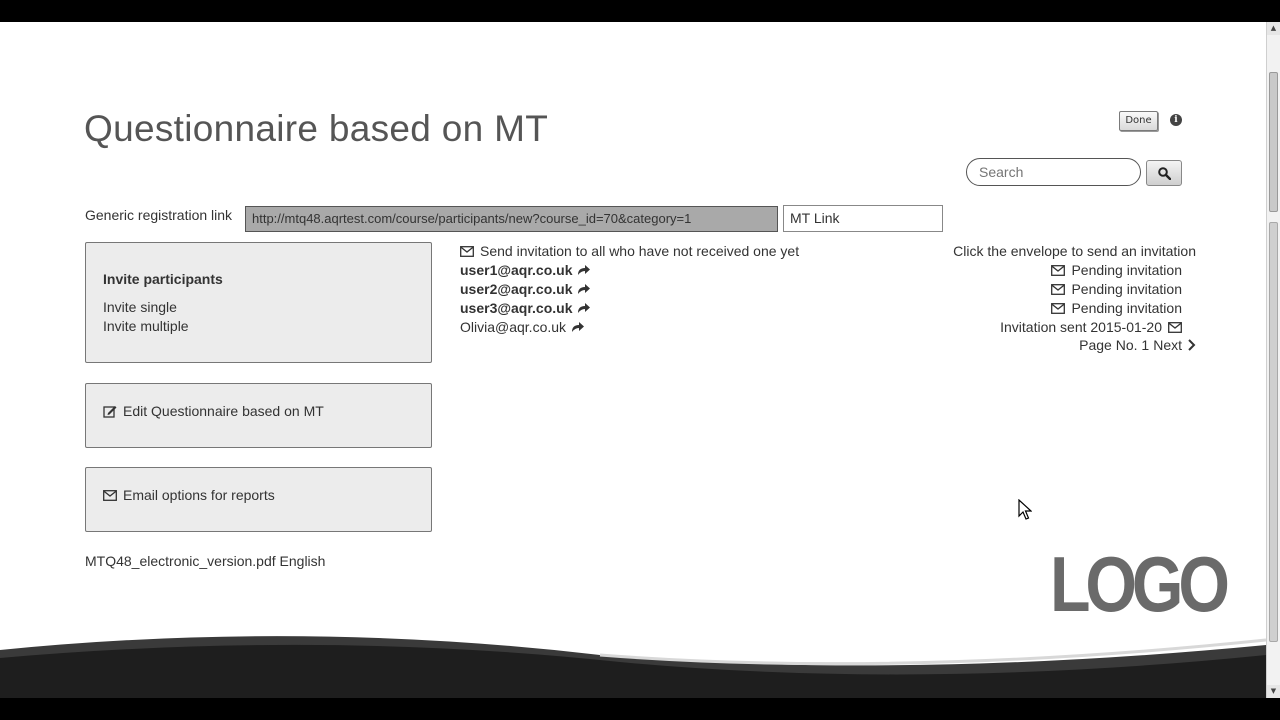  I want to click on email-options-panel: Email options for reports, so click(258, 499).